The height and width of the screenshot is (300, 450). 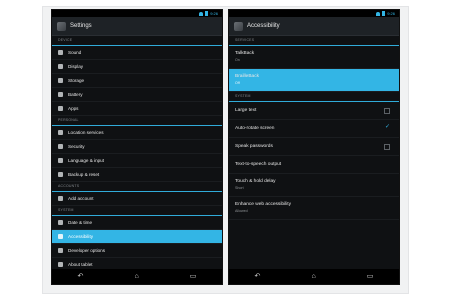 I want to click on section-header-device: DEVICE, so click(x=137, y=41).